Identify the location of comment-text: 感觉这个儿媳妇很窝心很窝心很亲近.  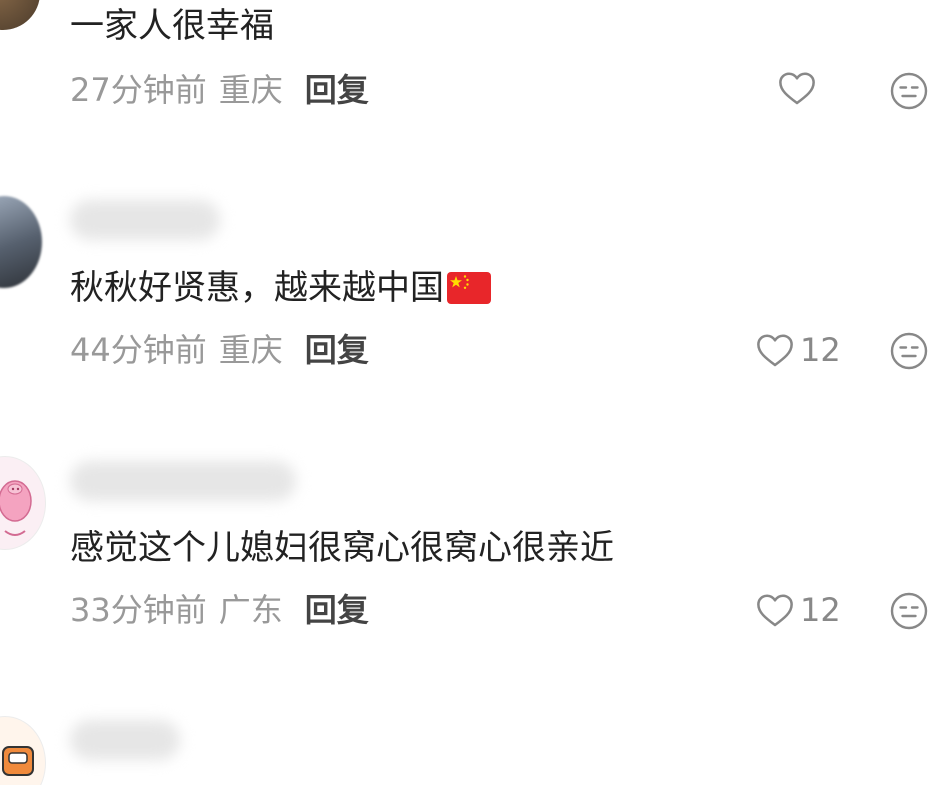
(342, 548).